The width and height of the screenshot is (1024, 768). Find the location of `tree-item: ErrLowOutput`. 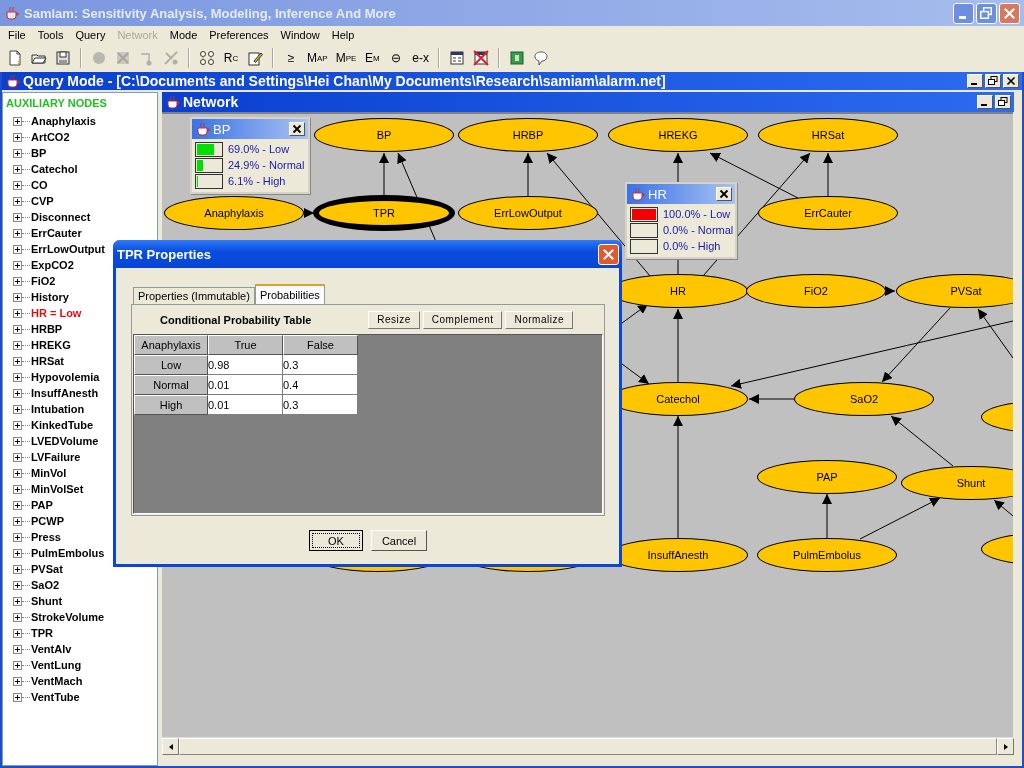

tree-item: ErrLowOutput is located at coordinates (67, 249).